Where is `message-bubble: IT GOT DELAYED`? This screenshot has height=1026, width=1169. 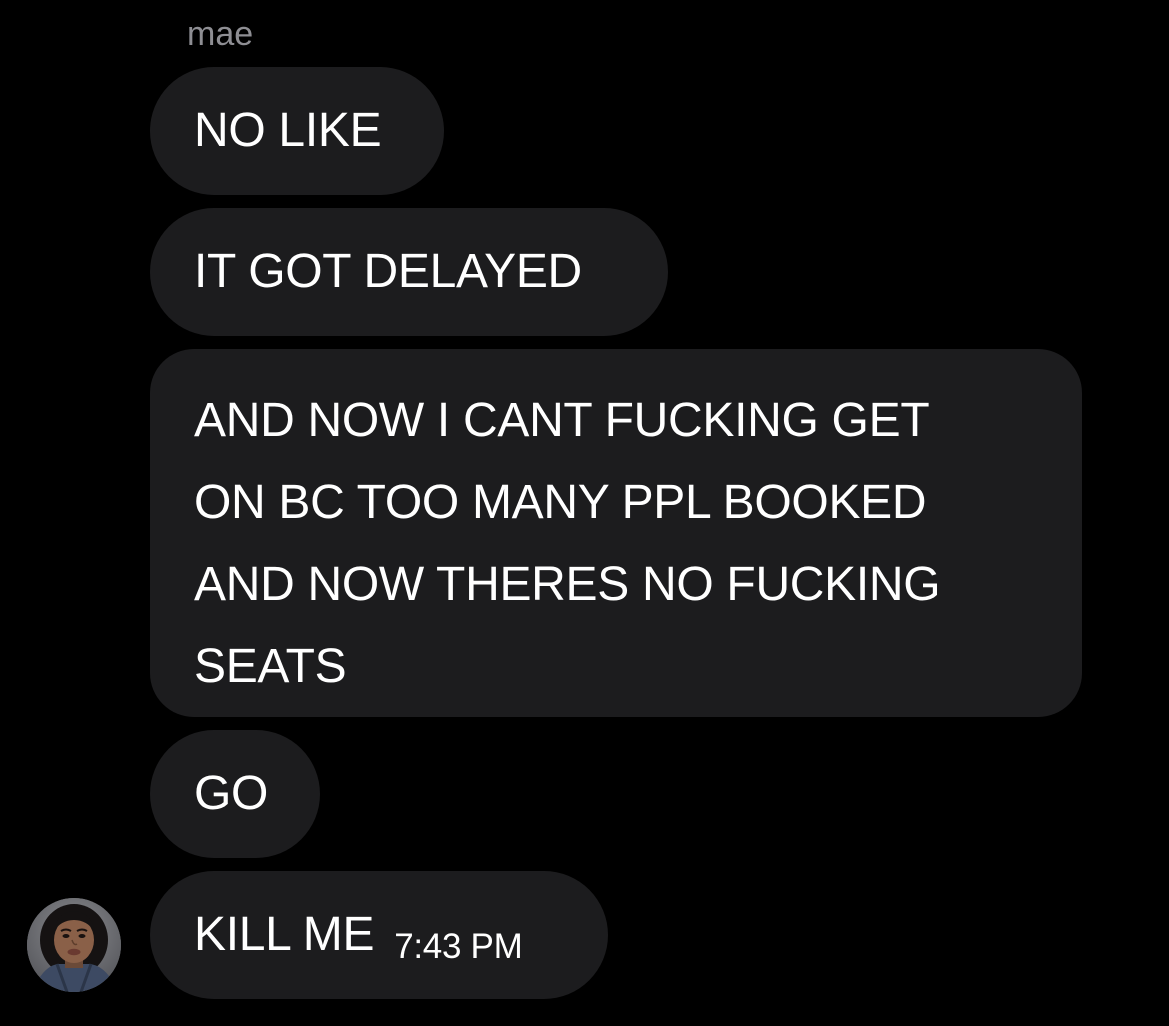 message-bubble: IT GOT DELAYED is located at coordinates (409, 272).